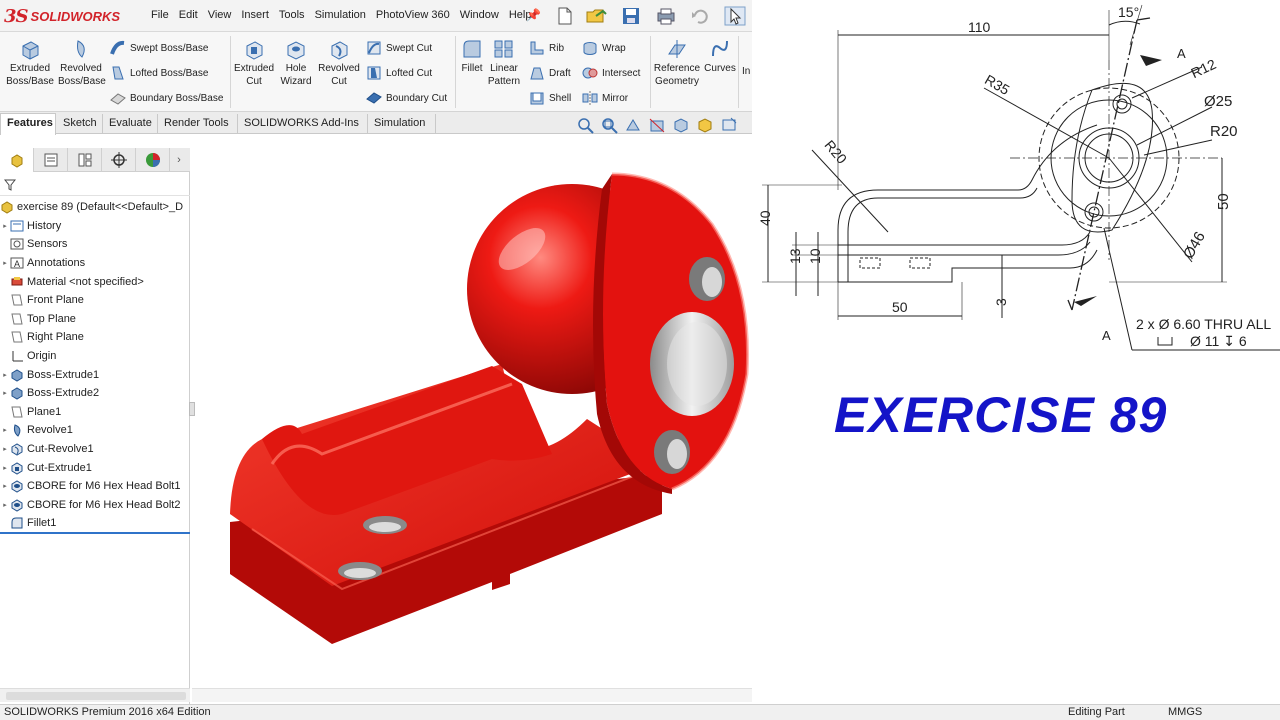 This screenshot has height=720, width=1280. Describe the element at coordinates (765, 218) in the screenshot. I see `dim-40-text: 40` at that location.